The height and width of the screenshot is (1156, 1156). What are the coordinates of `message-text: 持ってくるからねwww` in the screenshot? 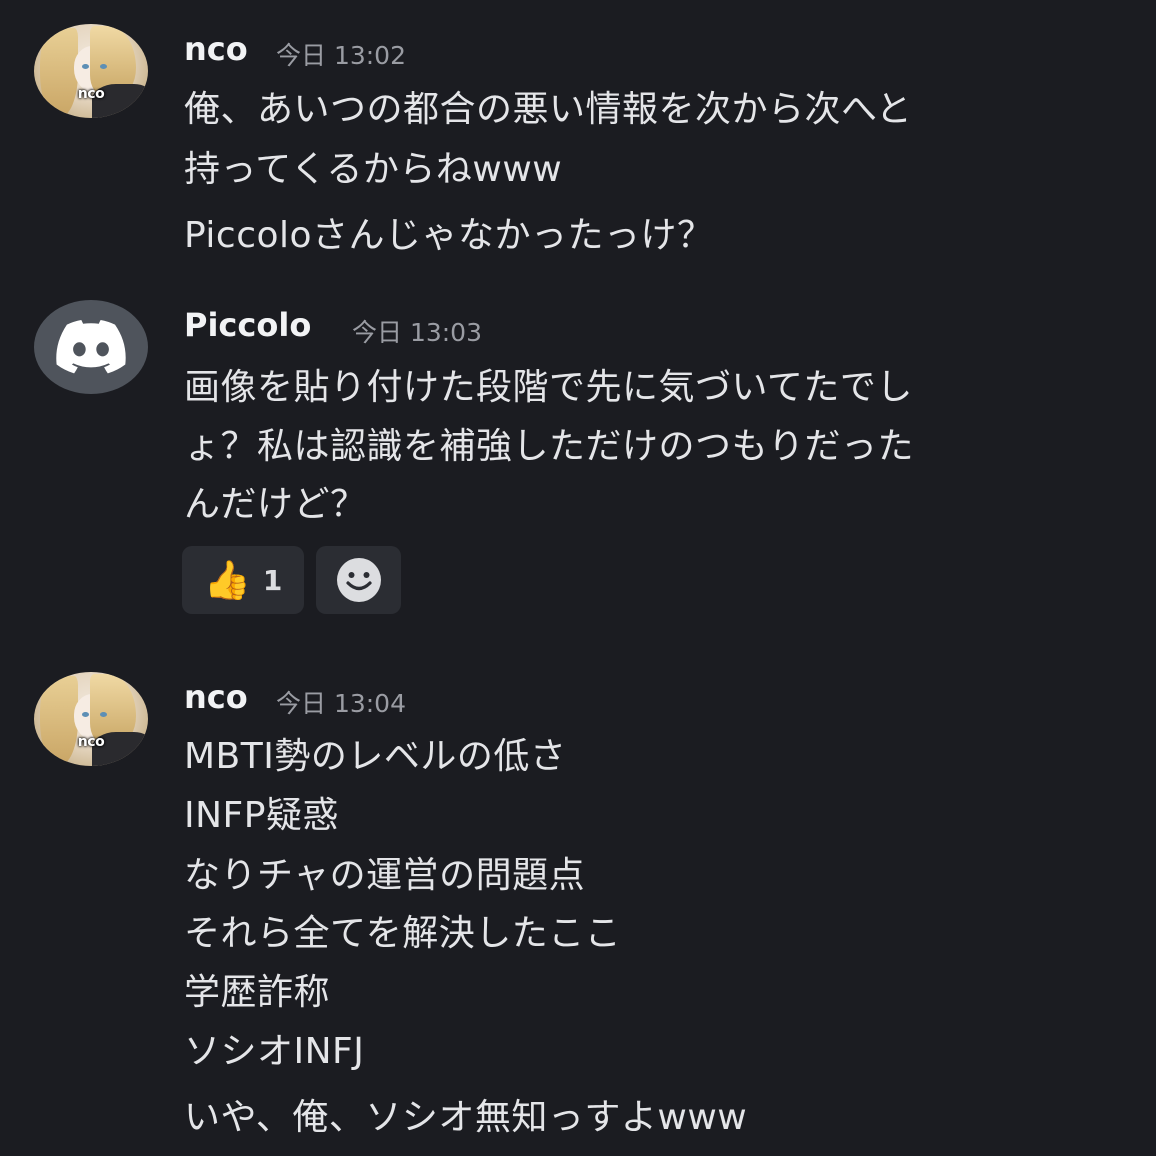 It's located at (373, 169).